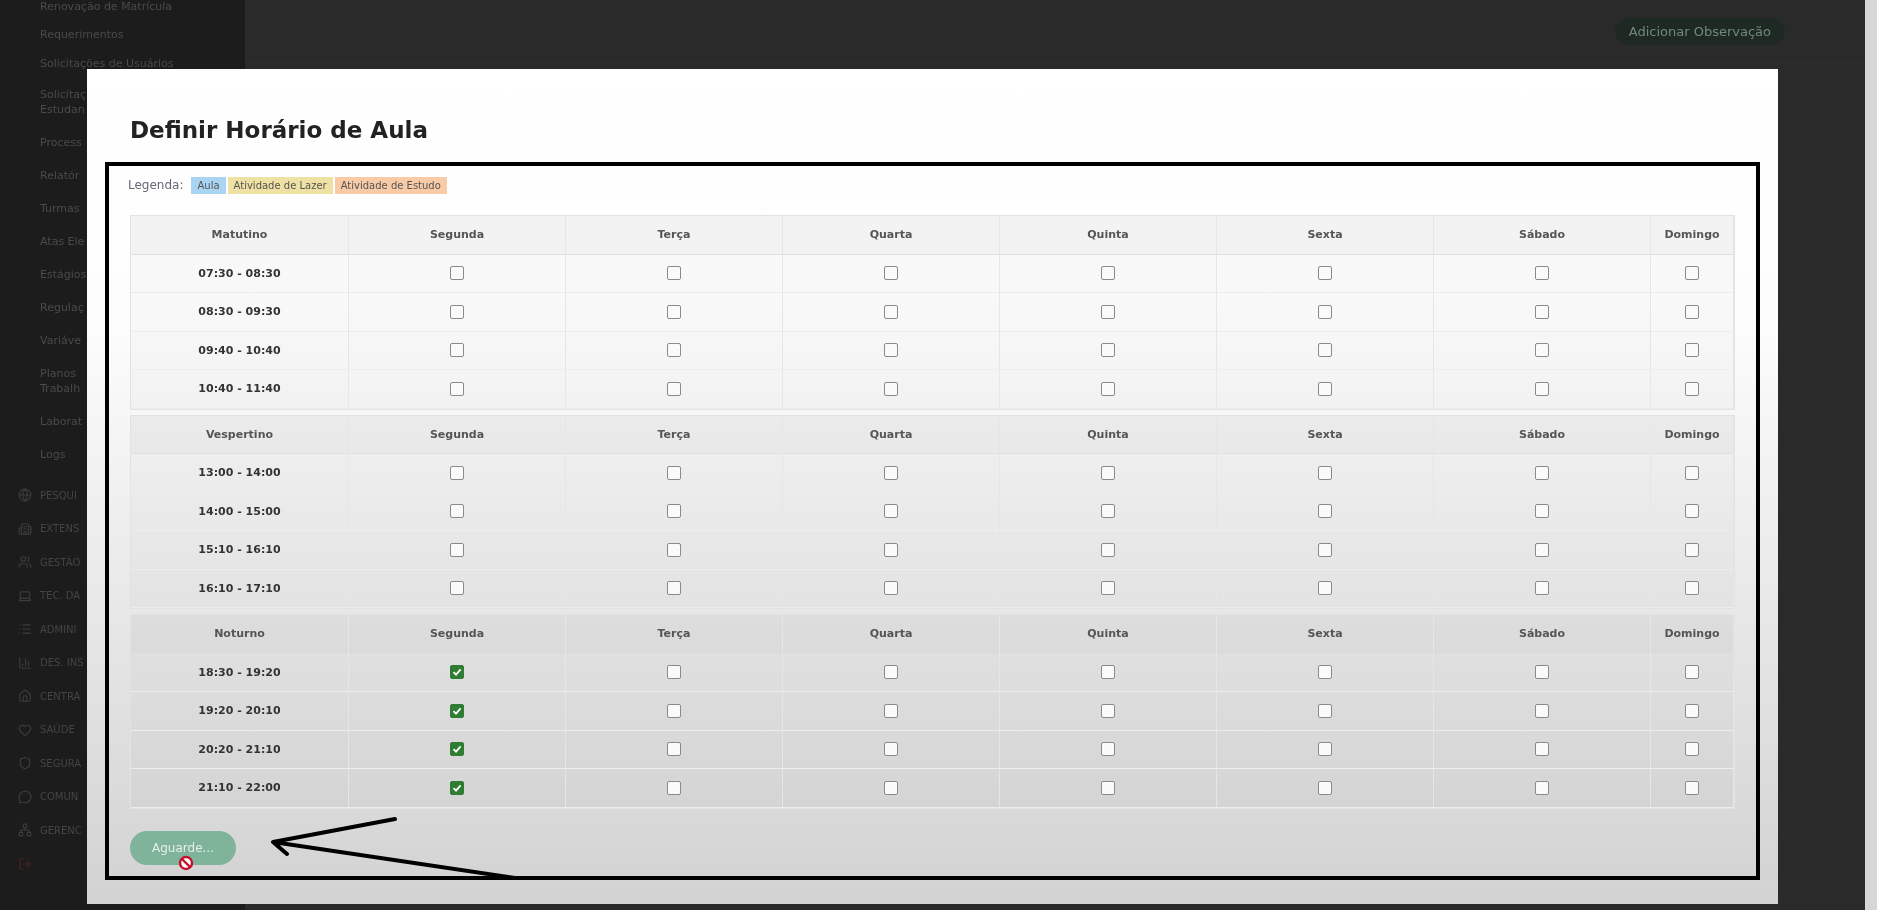  What do you see at coordinates (239, 350) in the screenshot?
I see `time-slot: 09:40 - 10:40` at bounding box center [239, 350].